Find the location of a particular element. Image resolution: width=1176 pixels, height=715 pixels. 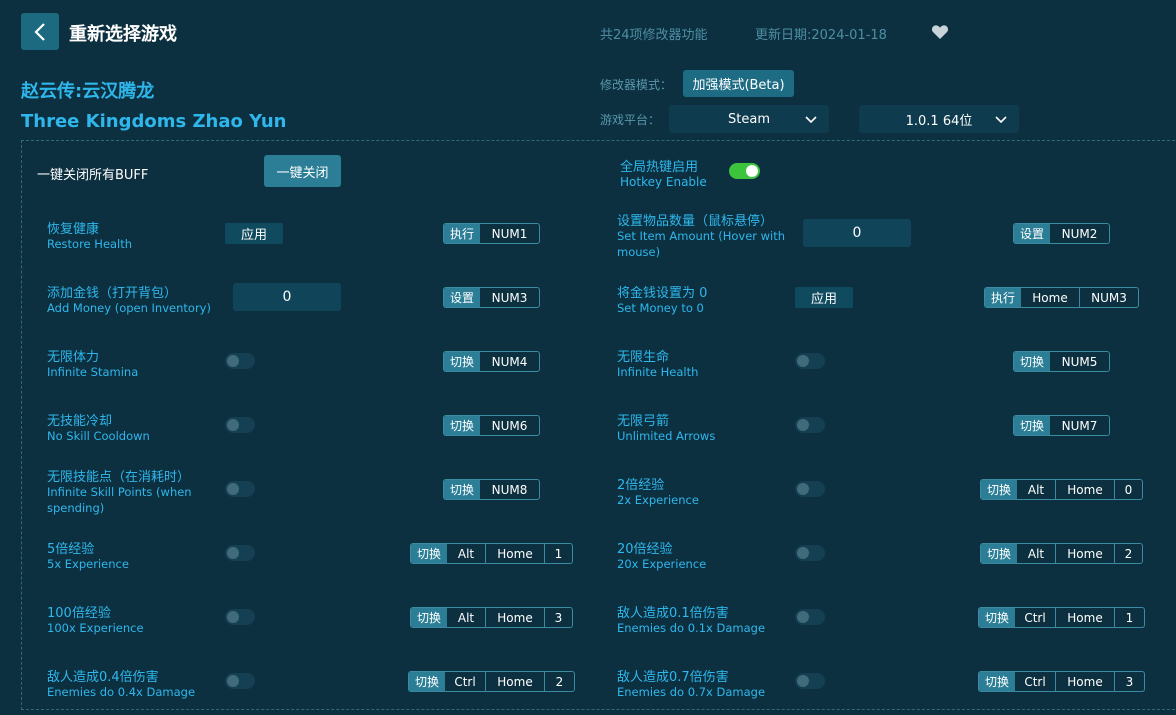

version-value: 1.0.1 64位 is located at coordinates (939, 121).